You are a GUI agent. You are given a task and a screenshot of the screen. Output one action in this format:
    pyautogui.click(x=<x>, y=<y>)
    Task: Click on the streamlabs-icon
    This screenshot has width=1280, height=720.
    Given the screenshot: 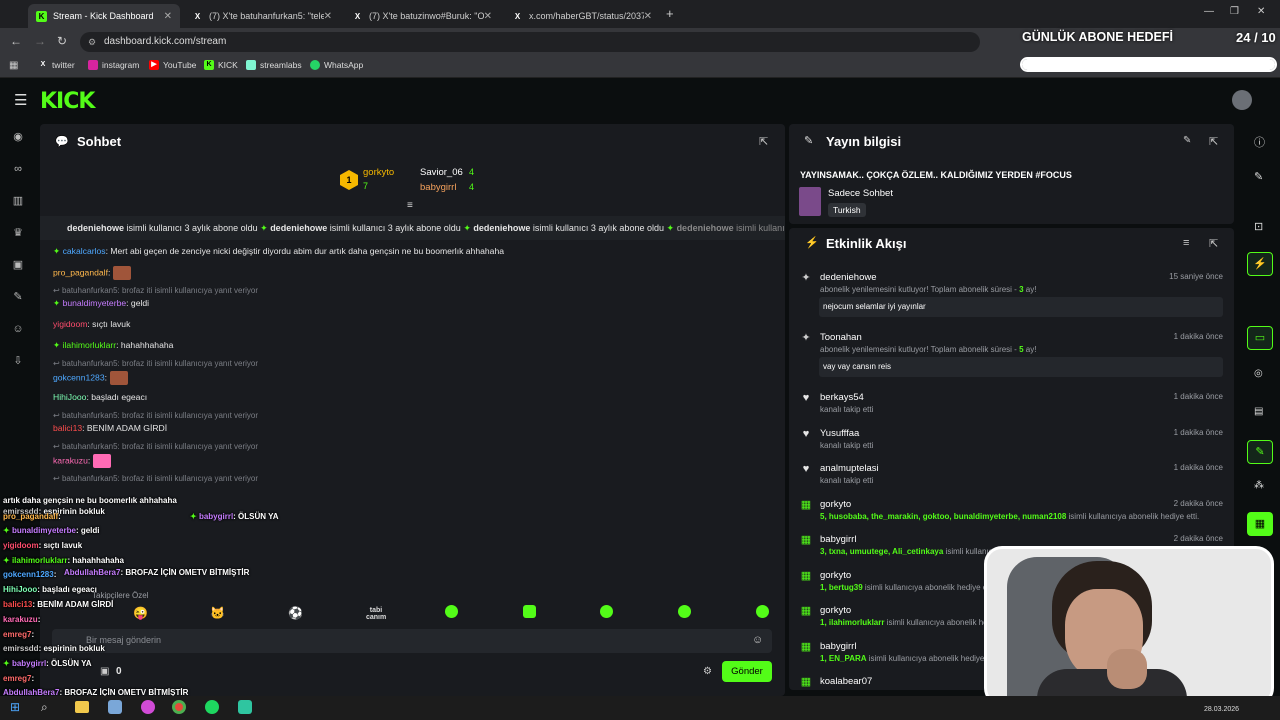 What is the action you would take?
    pyautogui.click(x=251, y=65)
    